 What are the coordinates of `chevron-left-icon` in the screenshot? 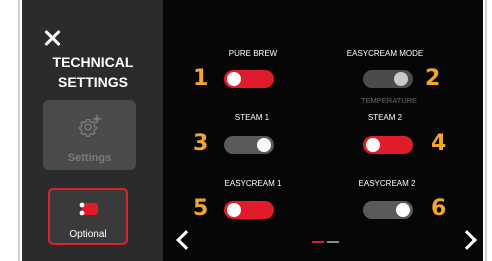 It's located at (186, 240).